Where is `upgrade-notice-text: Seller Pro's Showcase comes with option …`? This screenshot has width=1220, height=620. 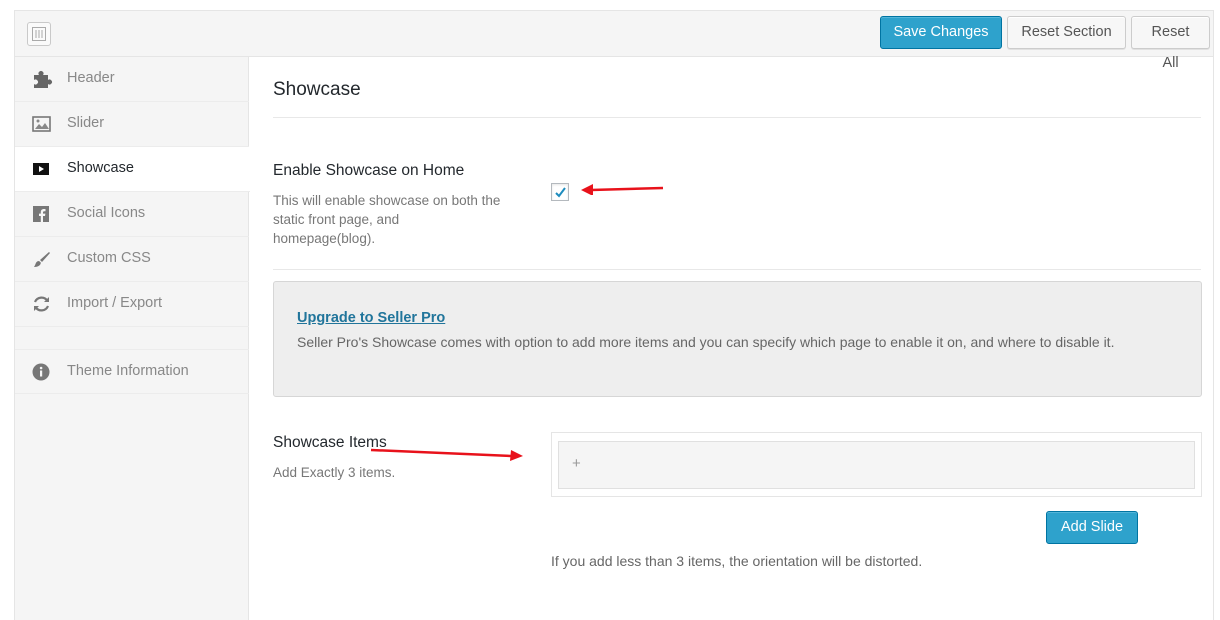 upgrade-notice-text: Seller Pro's Showcase comes with option … is located at coordinates (706, 342).